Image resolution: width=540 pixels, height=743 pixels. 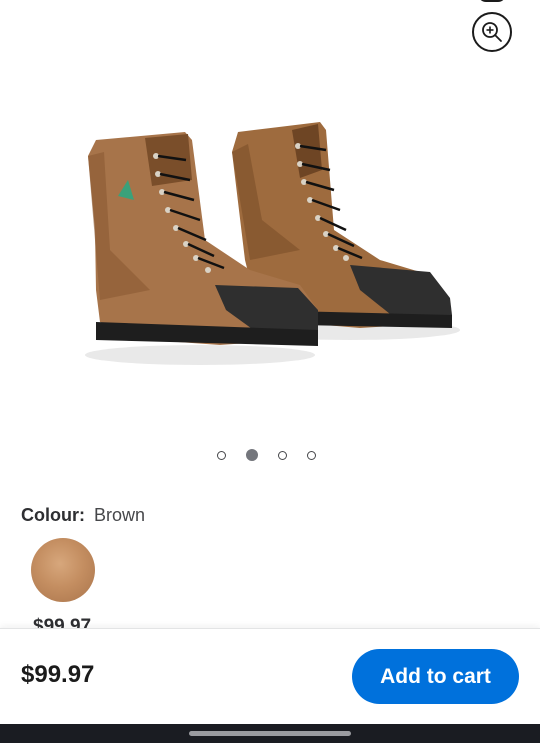 What do you see at coordinates (63, 570) in the screenshot?
I see `colour-swatch-brown` at bounding box center [63, 570].